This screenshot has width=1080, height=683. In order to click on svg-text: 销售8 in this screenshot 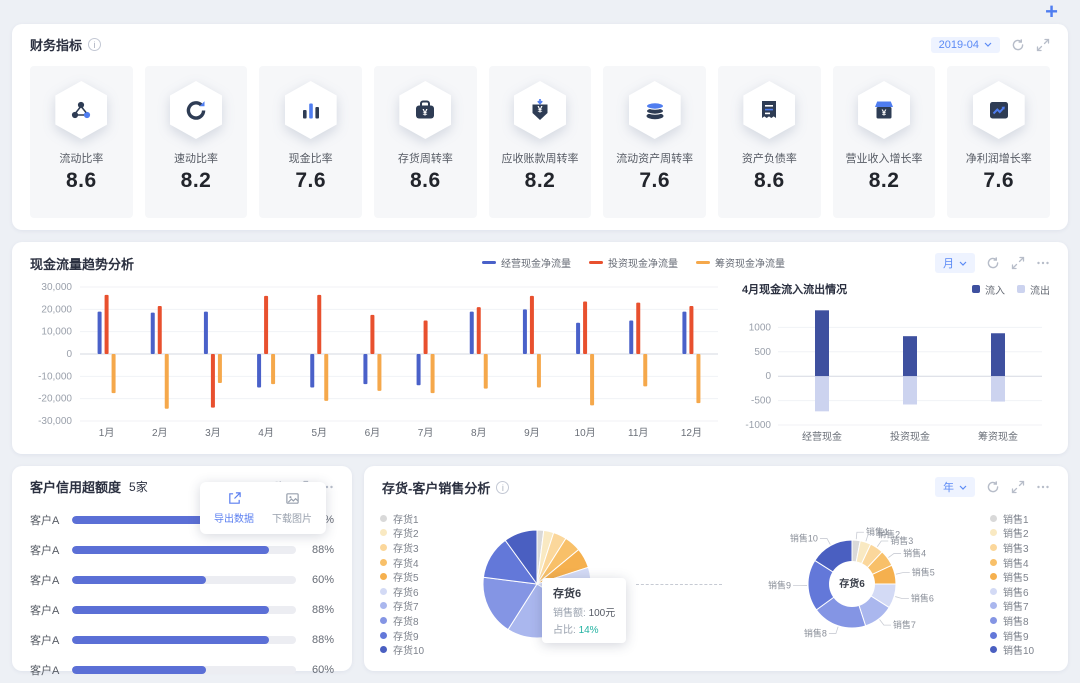, I will do `click(815, 632)`.